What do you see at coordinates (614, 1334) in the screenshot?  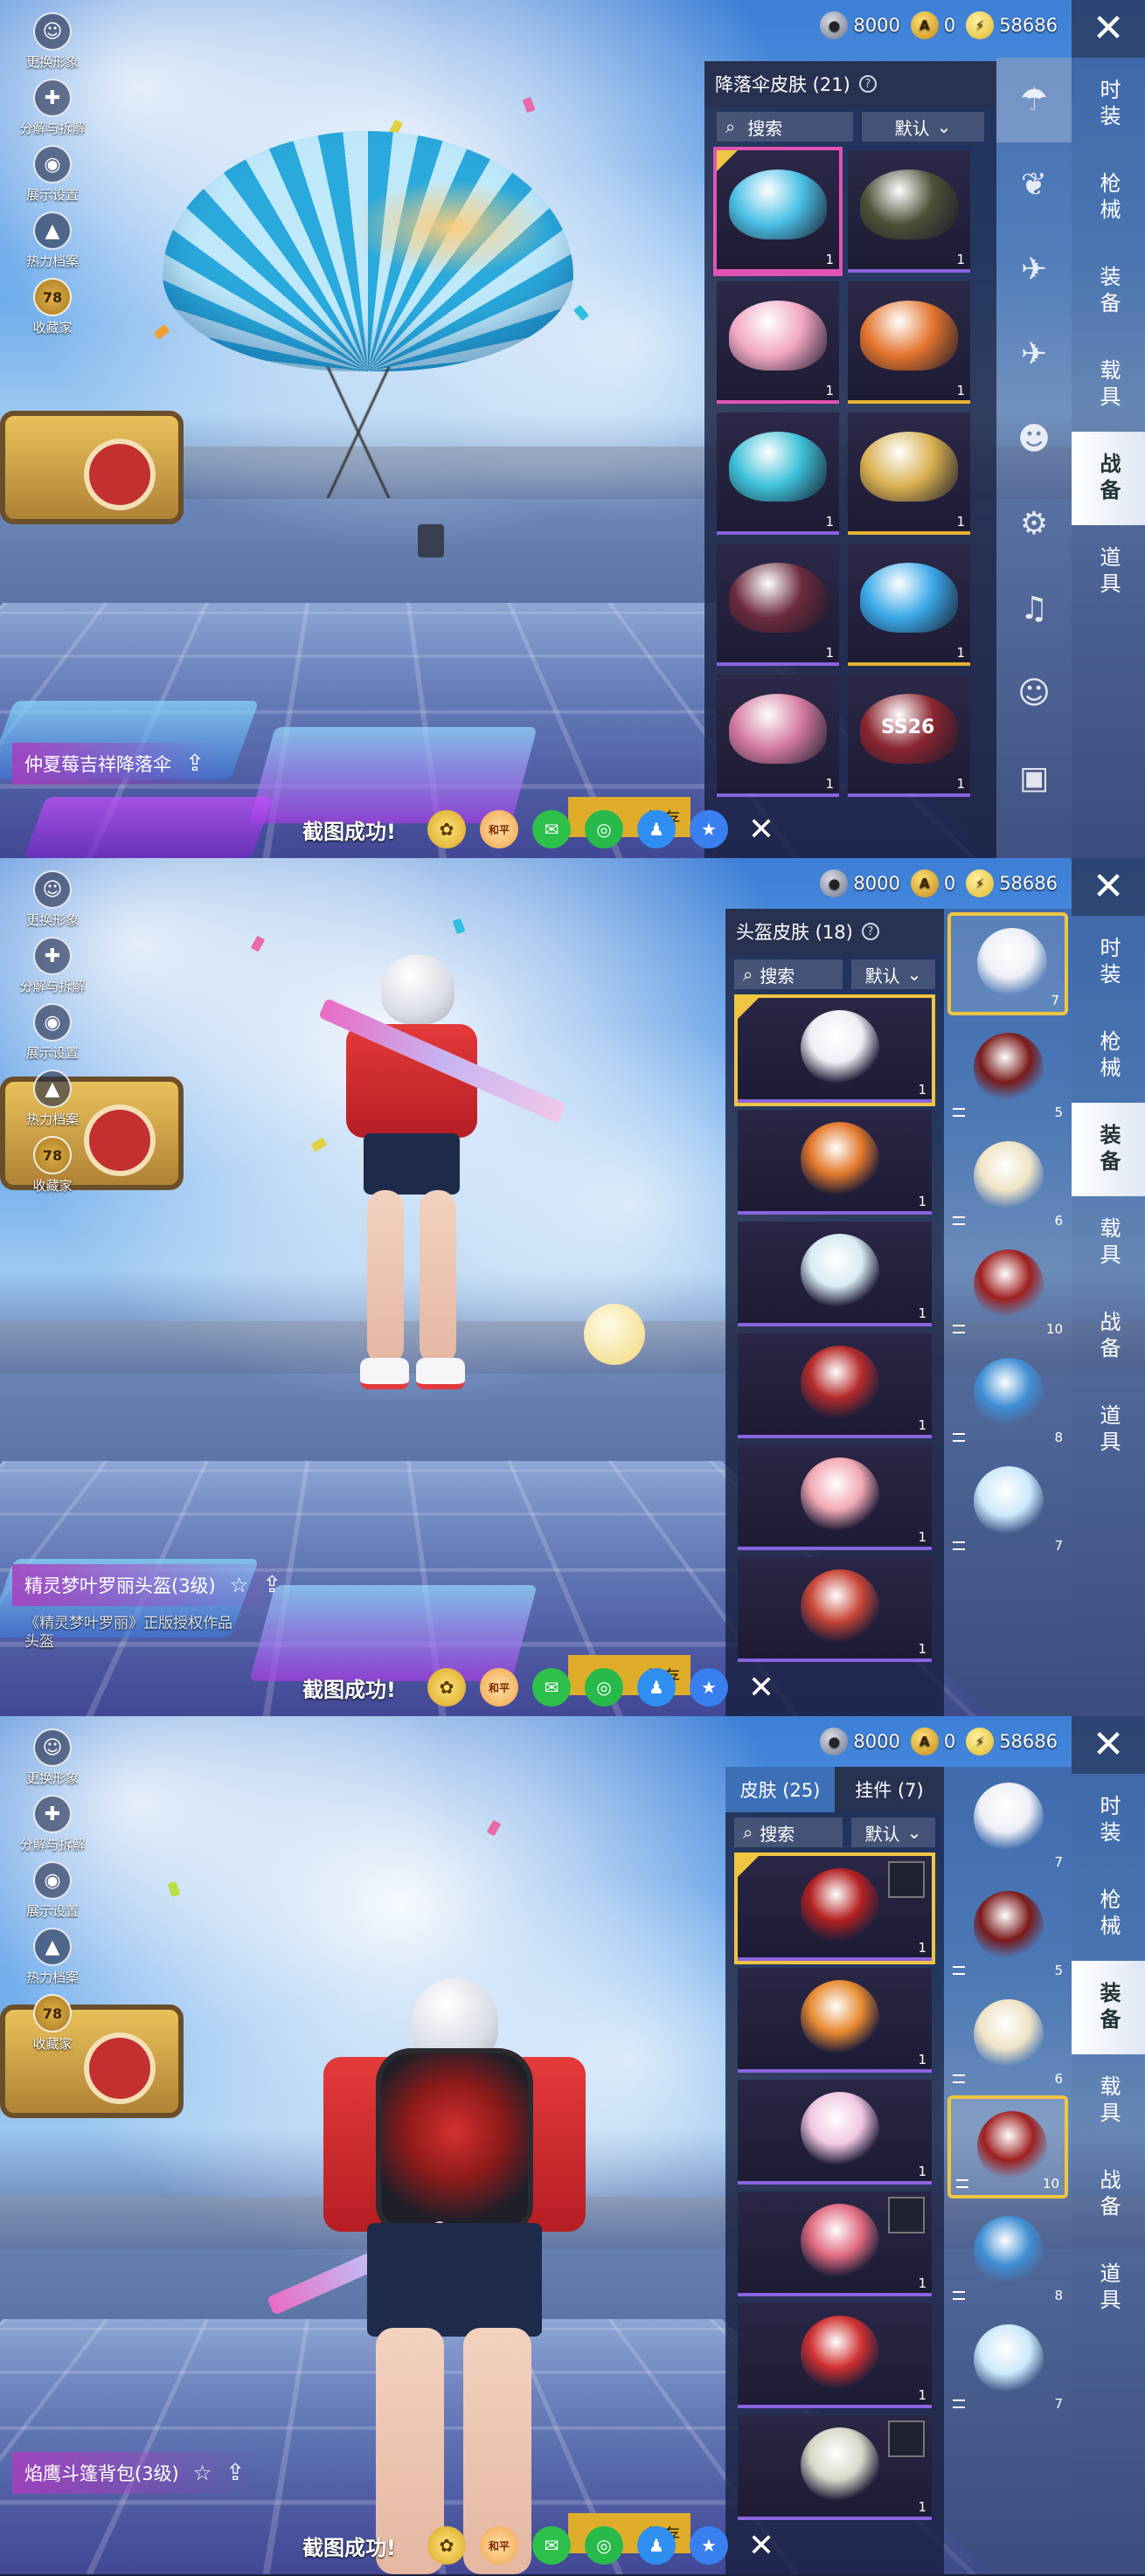 I see `pet-chick` at bounding box center [614, 1334].